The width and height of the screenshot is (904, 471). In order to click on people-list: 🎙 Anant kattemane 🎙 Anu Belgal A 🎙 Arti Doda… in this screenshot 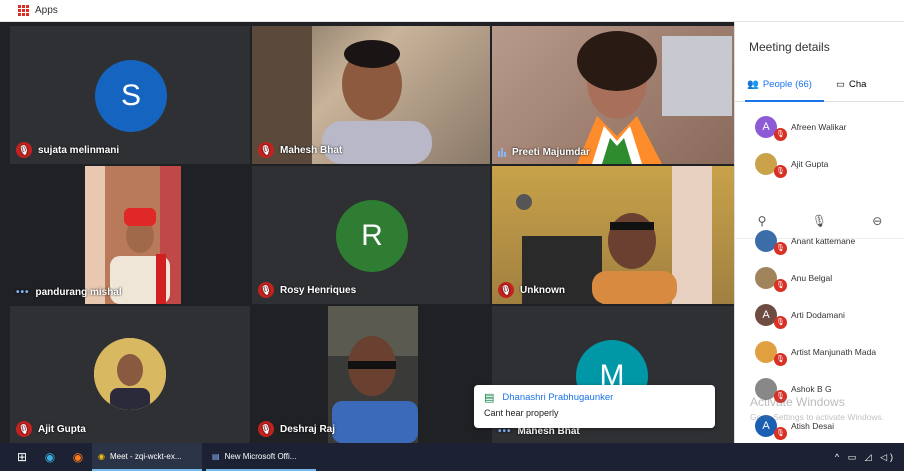, I will do `click(819, 332)`.